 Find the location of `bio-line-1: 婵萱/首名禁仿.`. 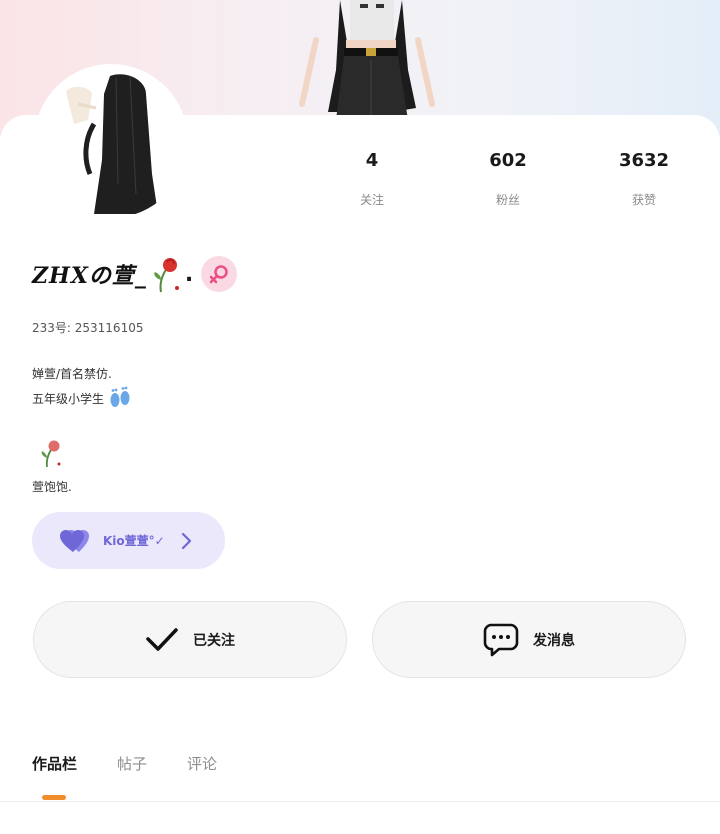

bio-line-1: 婵萱/首名禁仿. is located at coordinates (72, 374).